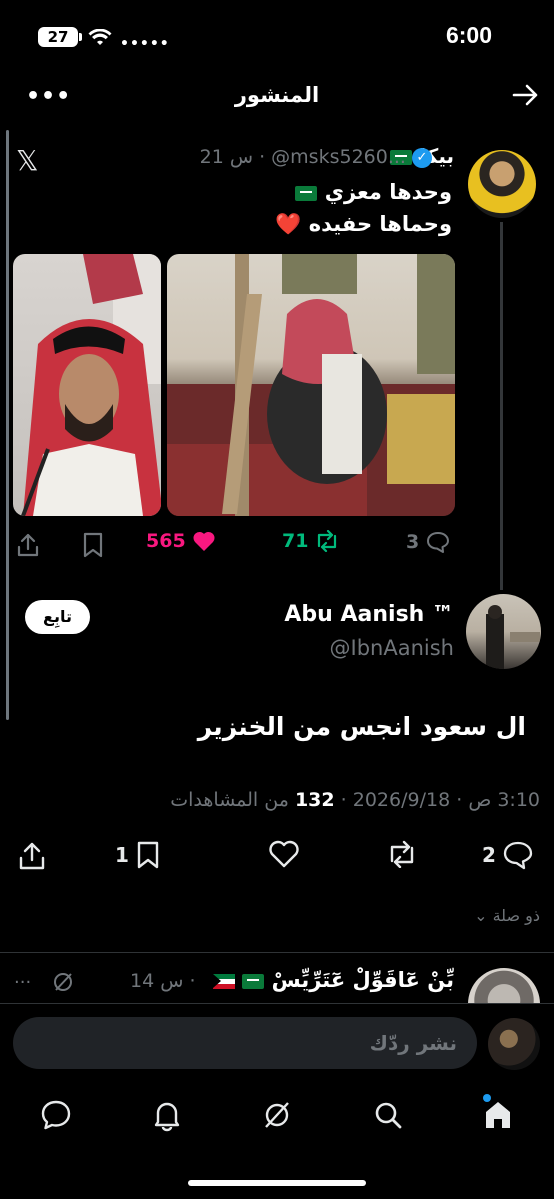  Describe the element at coordinates (229, 800) in the screenshot. I see `views-label: من المشاهدات` at that location.